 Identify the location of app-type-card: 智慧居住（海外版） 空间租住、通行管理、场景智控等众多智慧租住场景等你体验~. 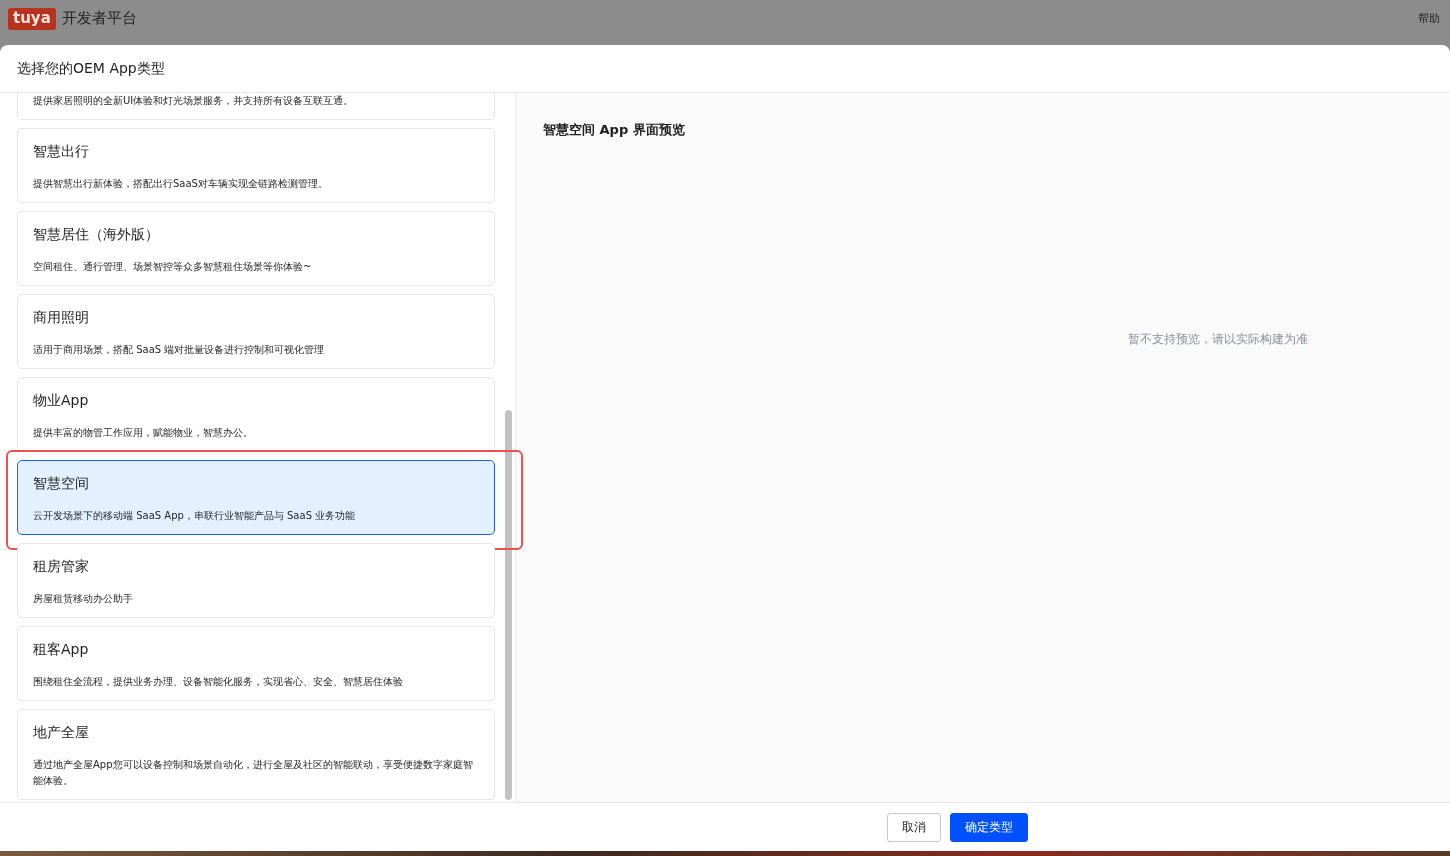
(256, 248).